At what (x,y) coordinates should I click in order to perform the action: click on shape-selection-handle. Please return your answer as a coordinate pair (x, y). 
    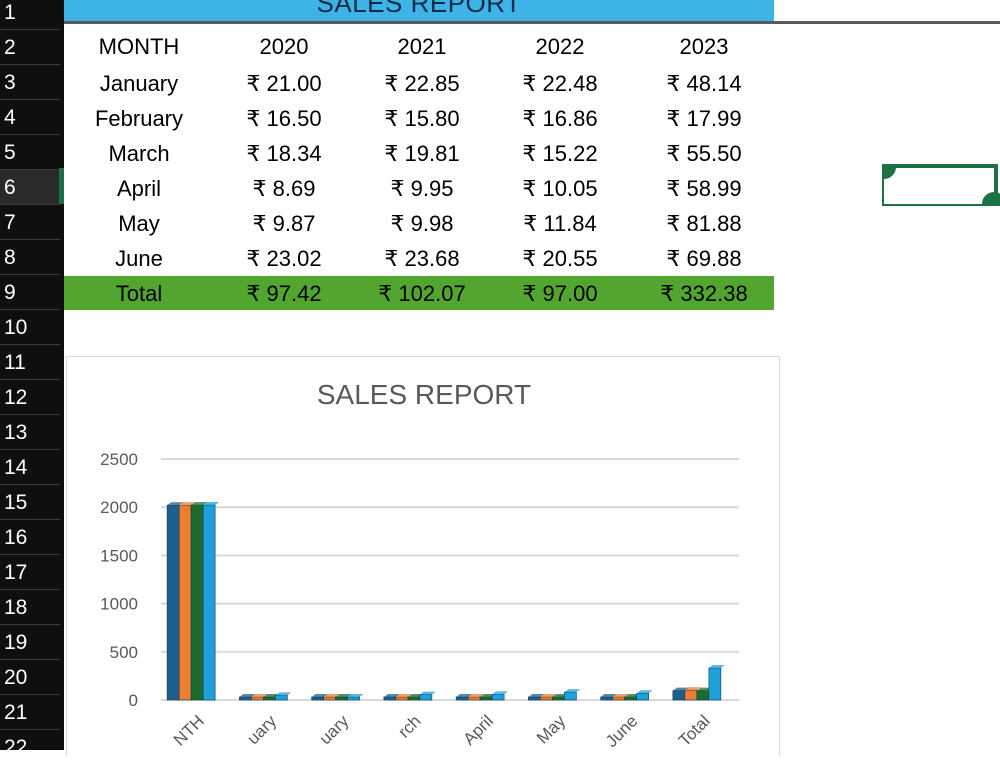
    Looking at the image, I should click on (941, 185).